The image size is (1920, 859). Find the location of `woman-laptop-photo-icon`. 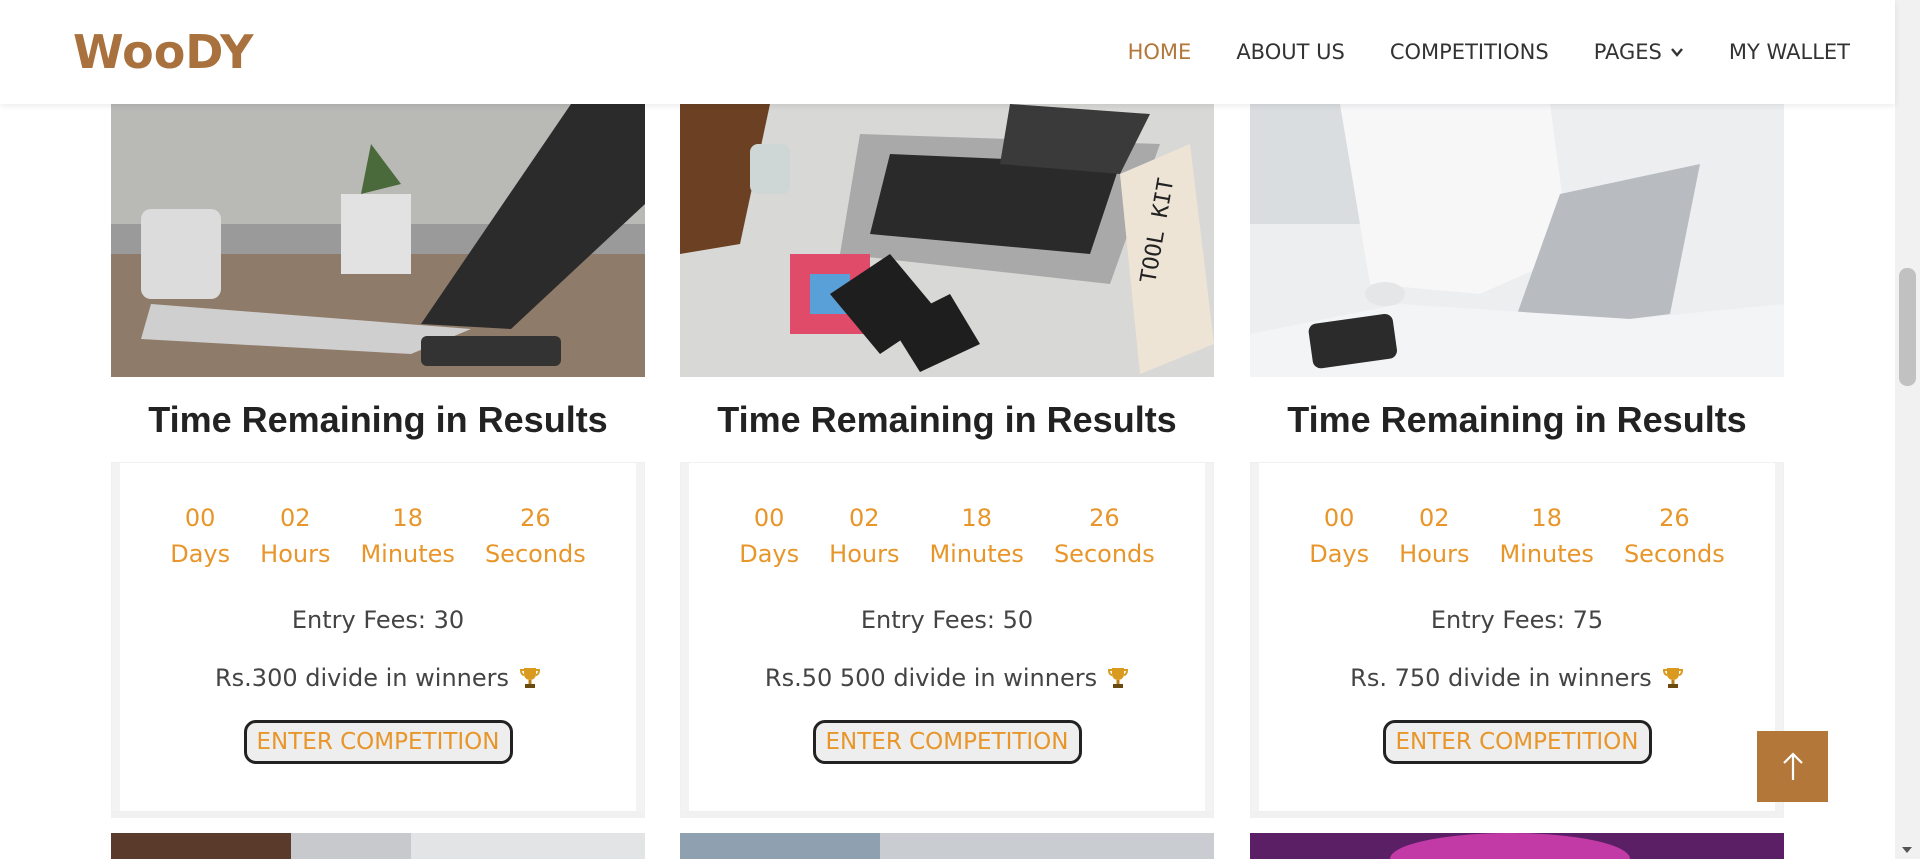

woman-laptop-photo-icon is located at coordinates (1517, 240).